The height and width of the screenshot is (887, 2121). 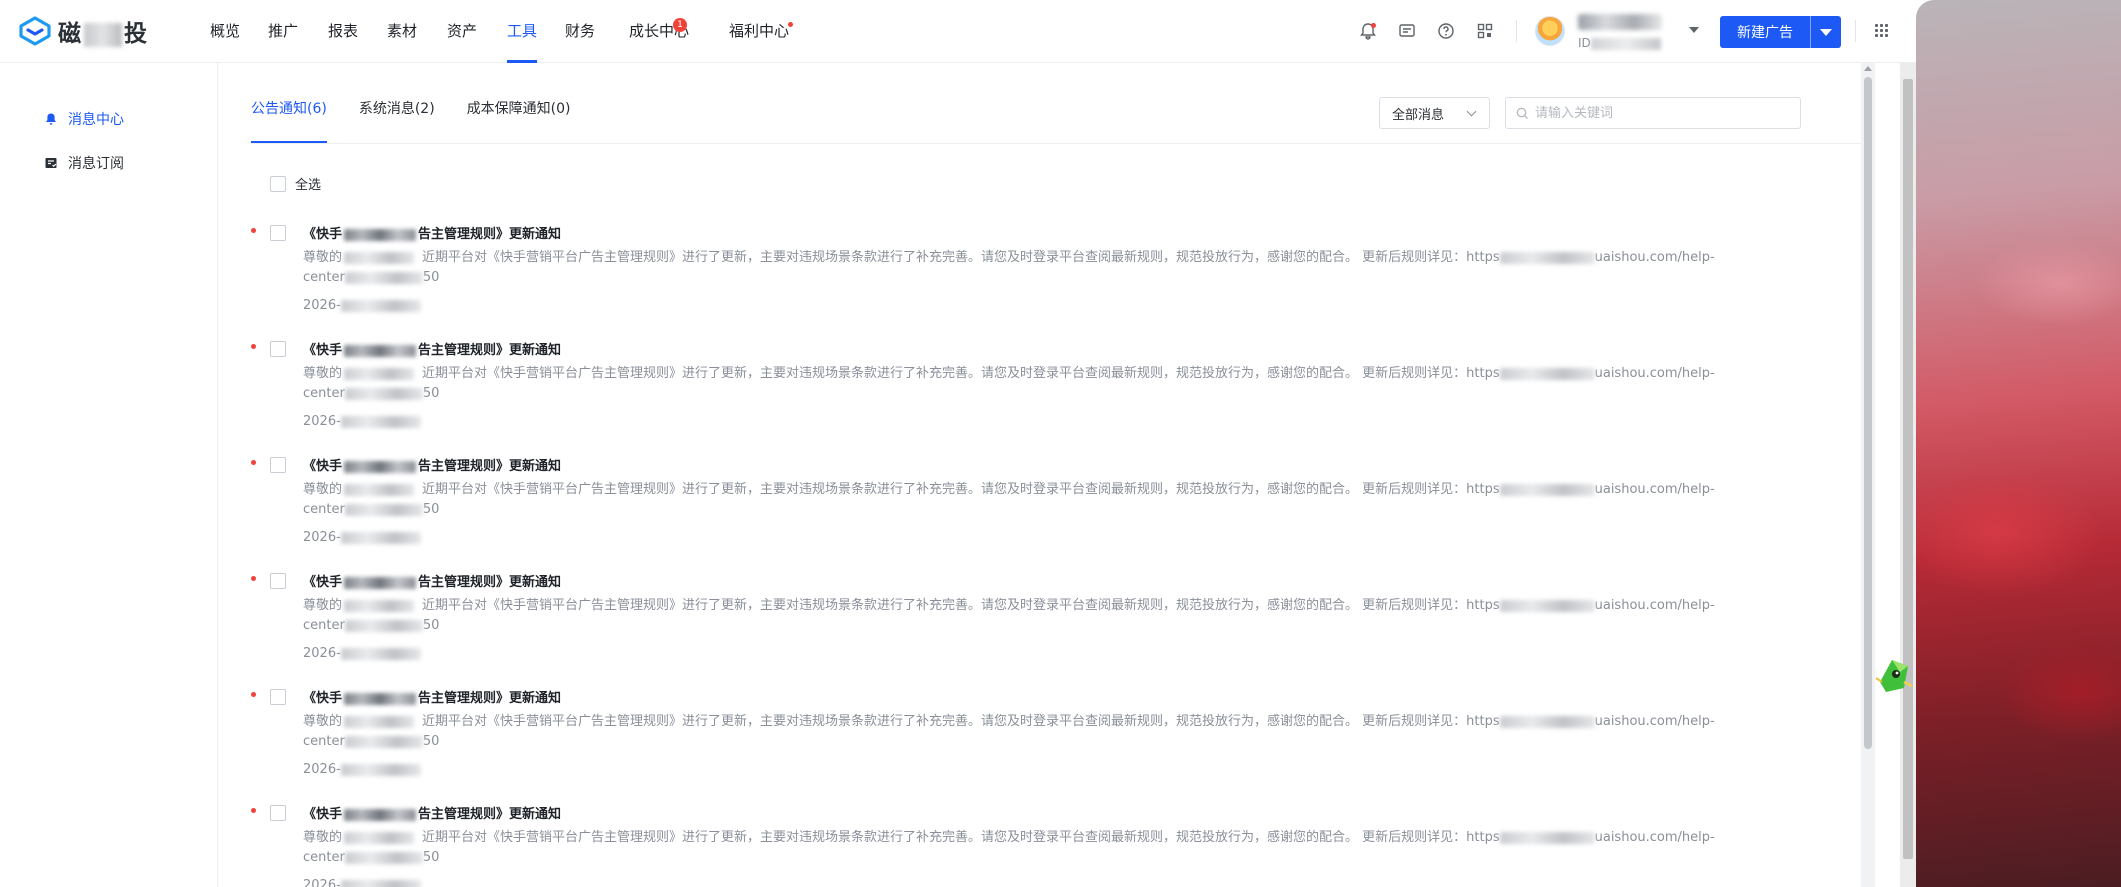 I want to click on avatar, so click(x=1550, y=31).